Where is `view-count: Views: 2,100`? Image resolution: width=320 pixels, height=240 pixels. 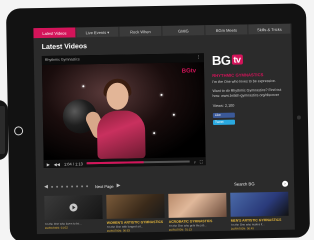 view-count: Views: 2,100 is located at coordinates (223, 105).